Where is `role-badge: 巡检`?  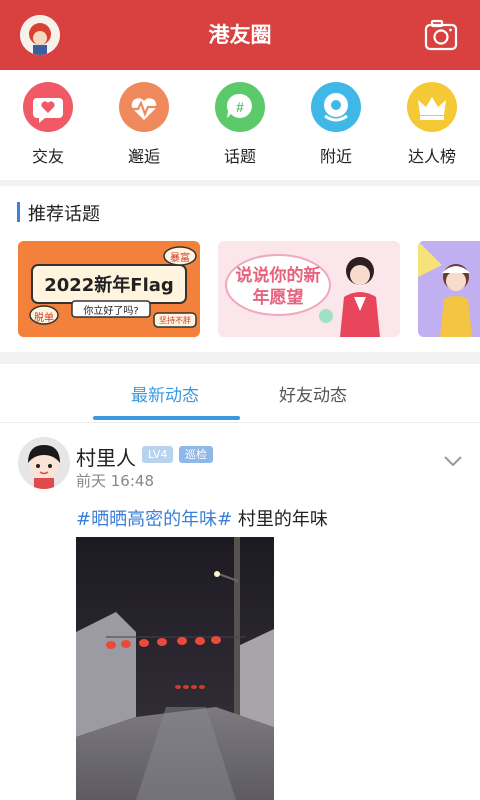
role-badge: 巡检 is located at coordinates (196, 454).